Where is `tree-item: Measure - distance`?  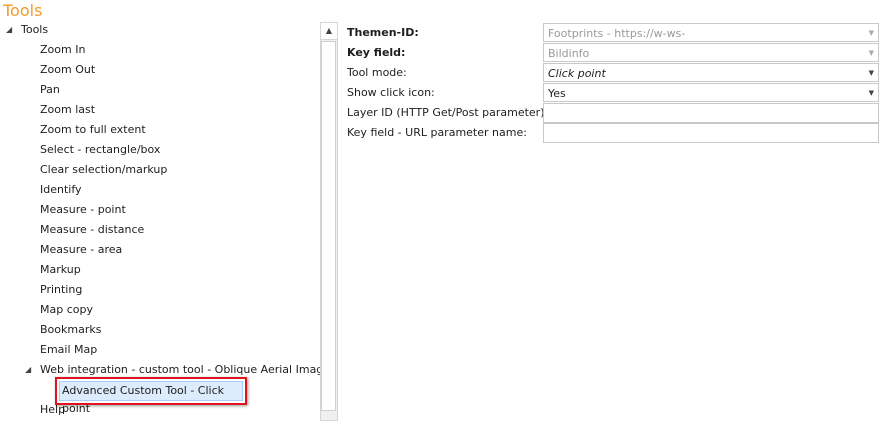
tree-item: Measure - distance is located at coordinates (92, 230).